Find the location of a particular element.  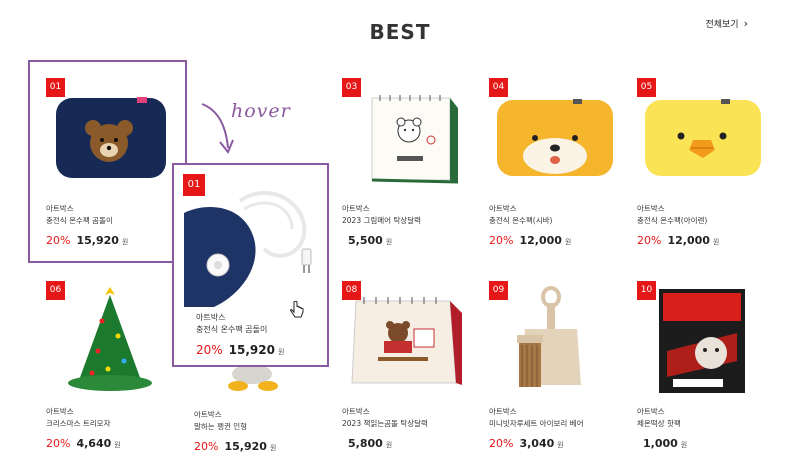

product-price: 20% 4,640 원 is located at coordinates (83, 443).